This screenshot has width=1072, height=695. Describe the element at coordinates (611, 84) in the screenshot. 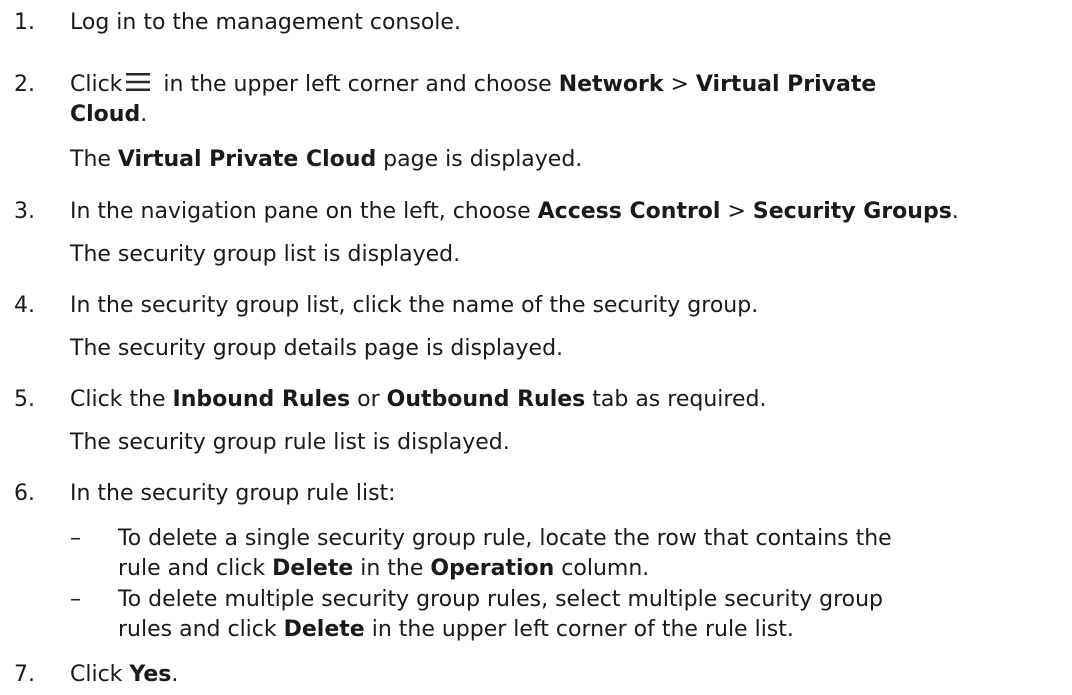

I see `menu-path-network: Network` at that location.